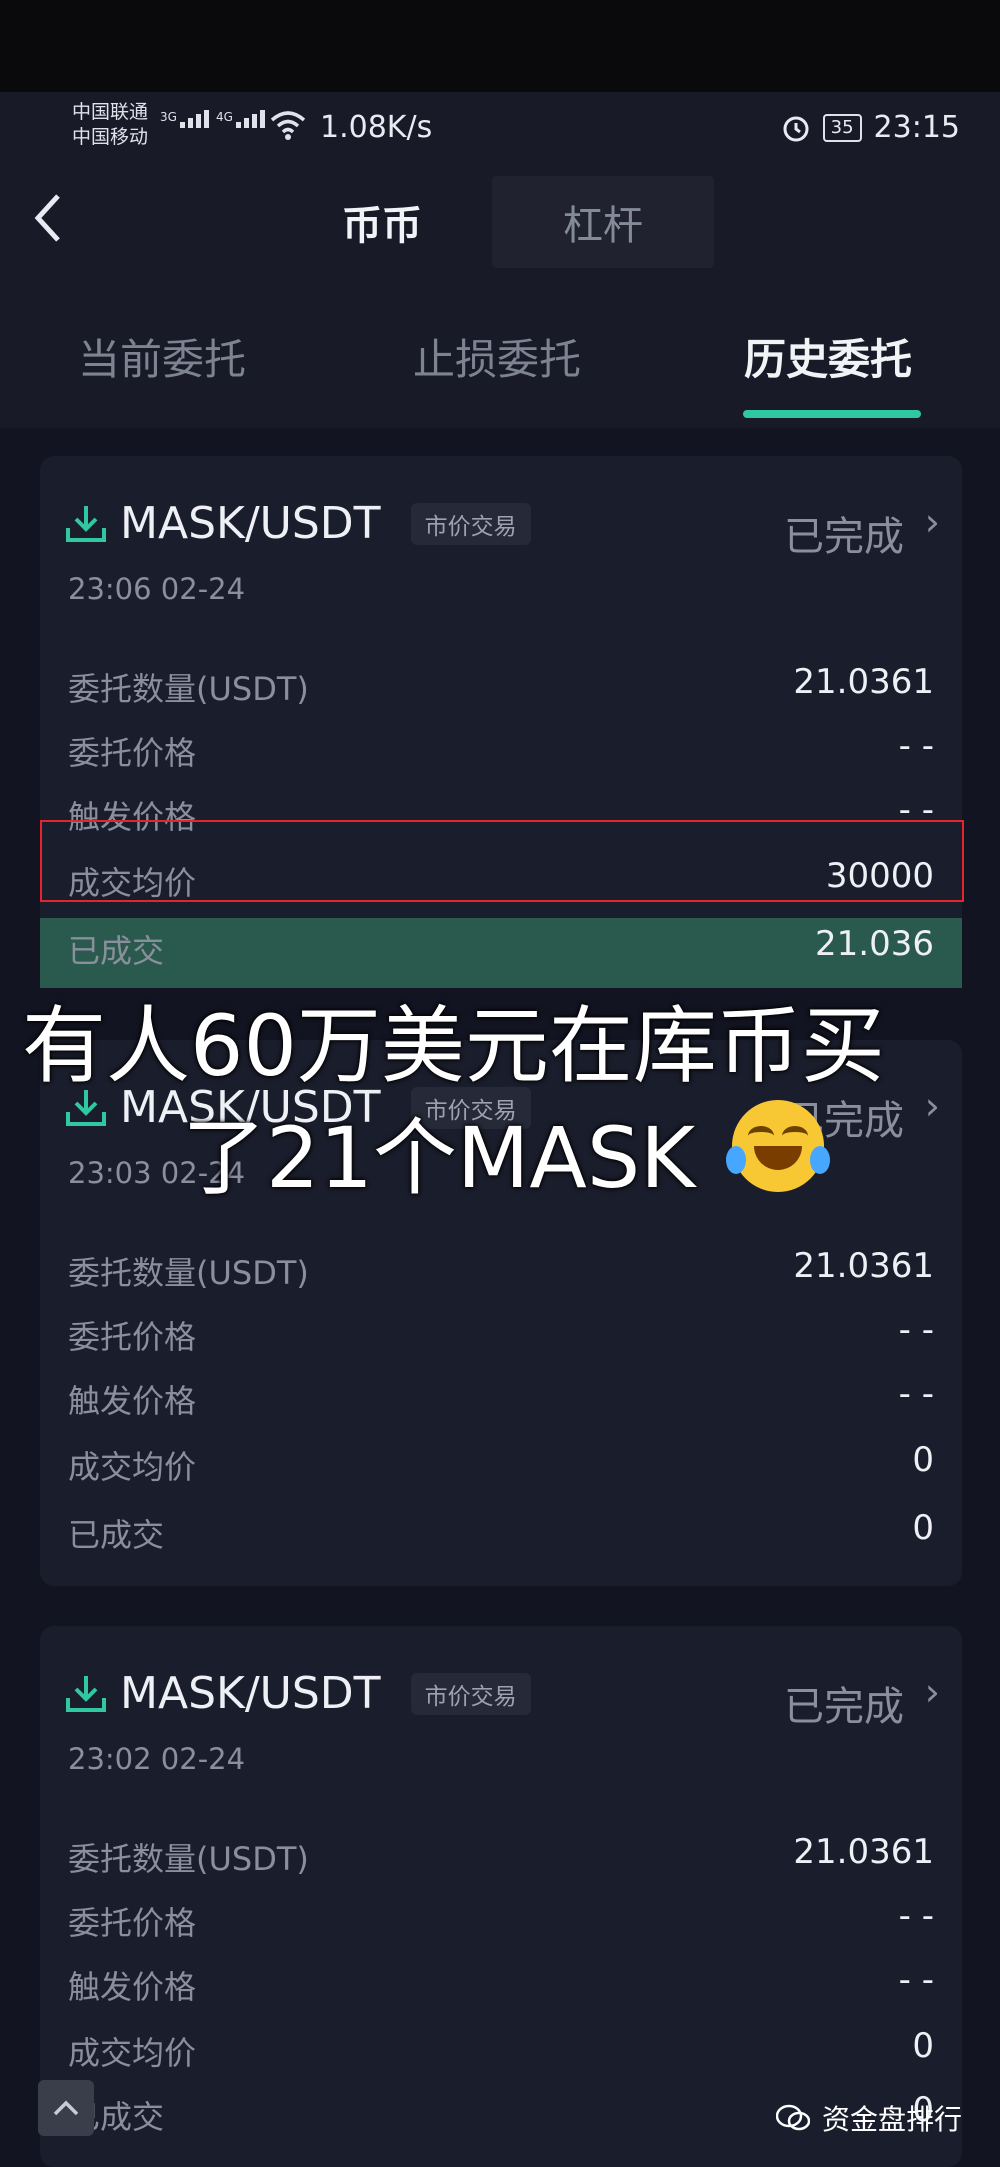 The width and height of the screenshot is (1000, 2167). I want to click on watermark-text: 资金盘排行, so click(891, 2119).